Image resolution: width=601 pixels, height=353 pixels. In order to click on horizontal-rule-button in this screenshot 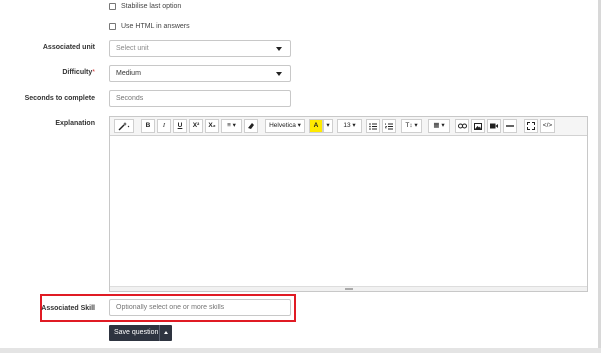, I will do `click(510, 126)`.